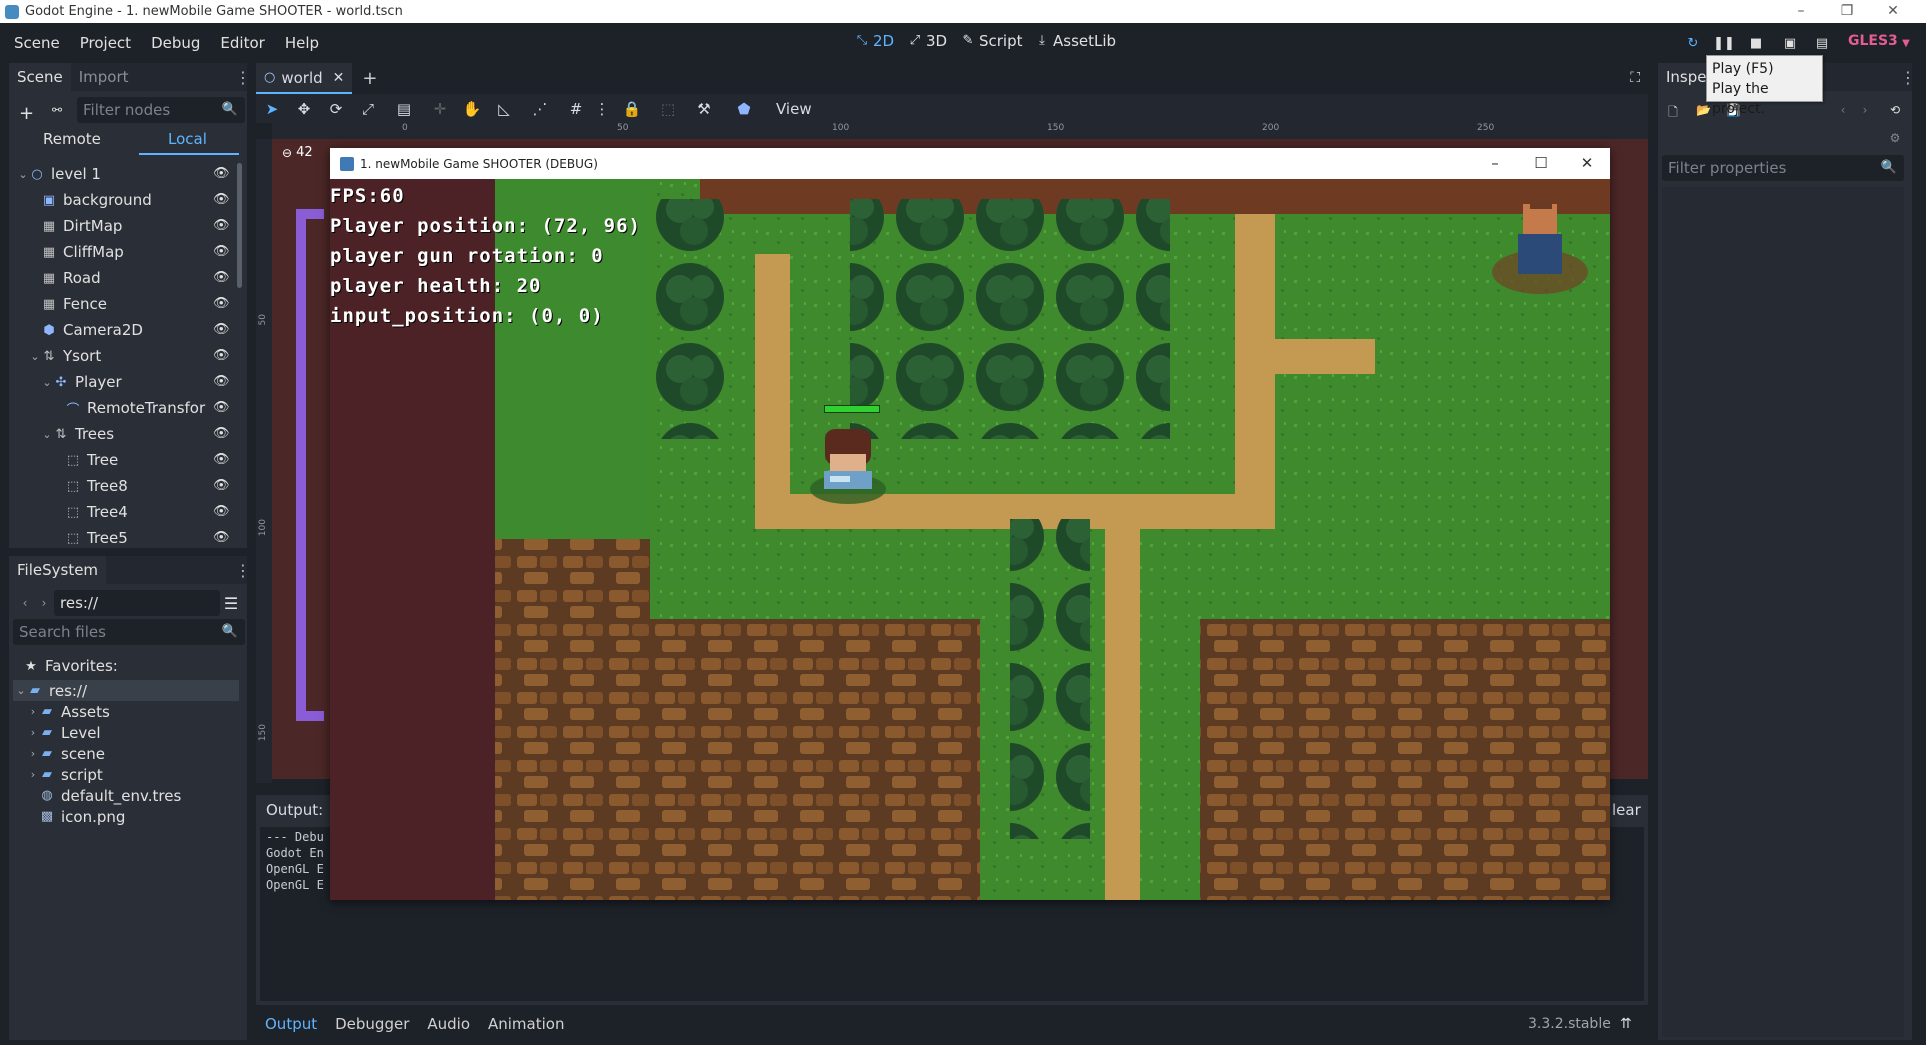 The height and width of the screenshot is (1045, 1926). Describe the element at coordinates (126, 434) in the screenshot. I see `scene-tree-item: ⌄ ⇅ Trees 👁` at that location.